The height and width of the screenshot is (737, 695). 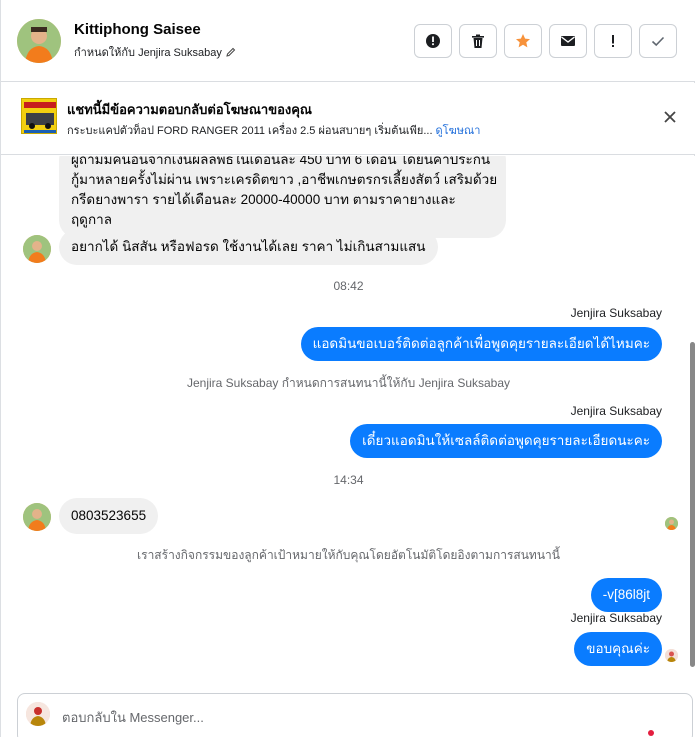 What do you see at coordinates (458, 131) in the screenshot?
I see `view-ad-link: ดูโฆษณา` at bounding box center [458, 131].